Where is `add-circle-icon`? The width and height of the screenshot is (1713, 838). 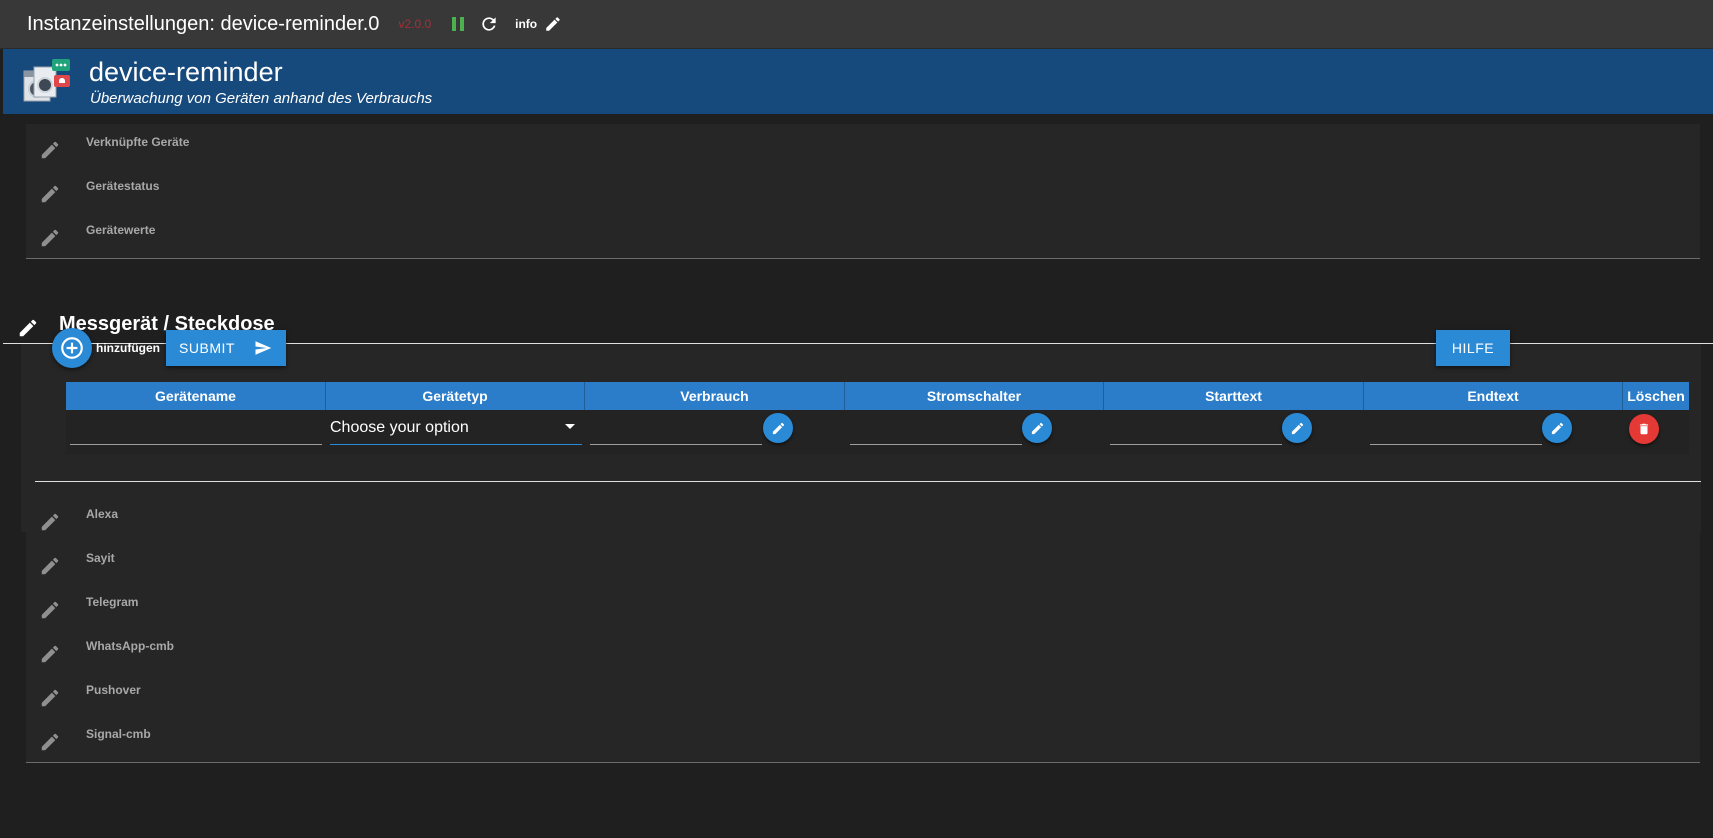
add-circle-icon is located at coordinates (72, 348).